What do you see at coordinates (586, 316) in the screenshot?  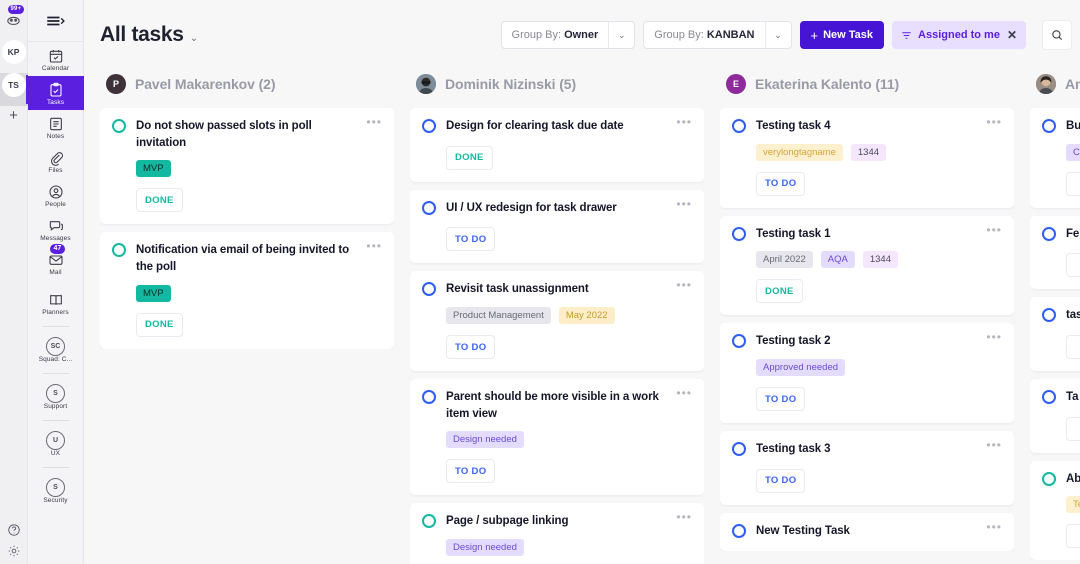 I see `tag: May 2022` at bounding box center [586, 316].